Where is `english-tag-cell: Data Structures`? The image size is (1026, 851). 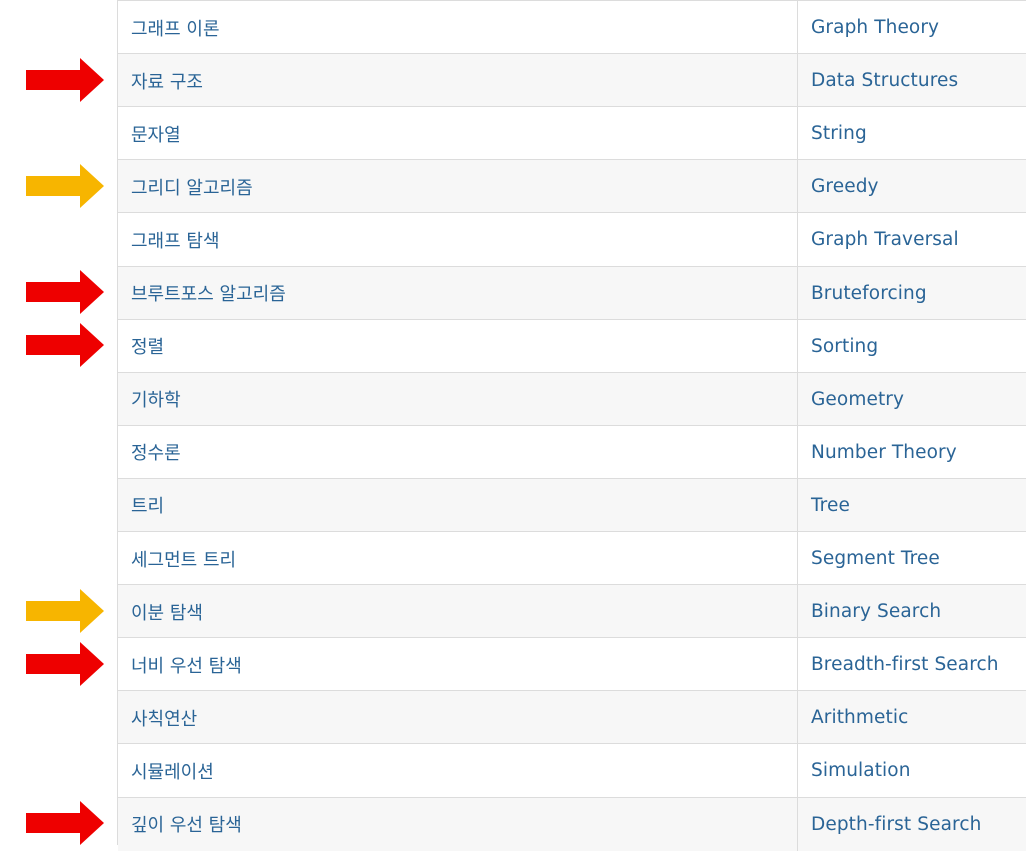 english-tag-cell: Data Structures is located at coordinates (912, 80).